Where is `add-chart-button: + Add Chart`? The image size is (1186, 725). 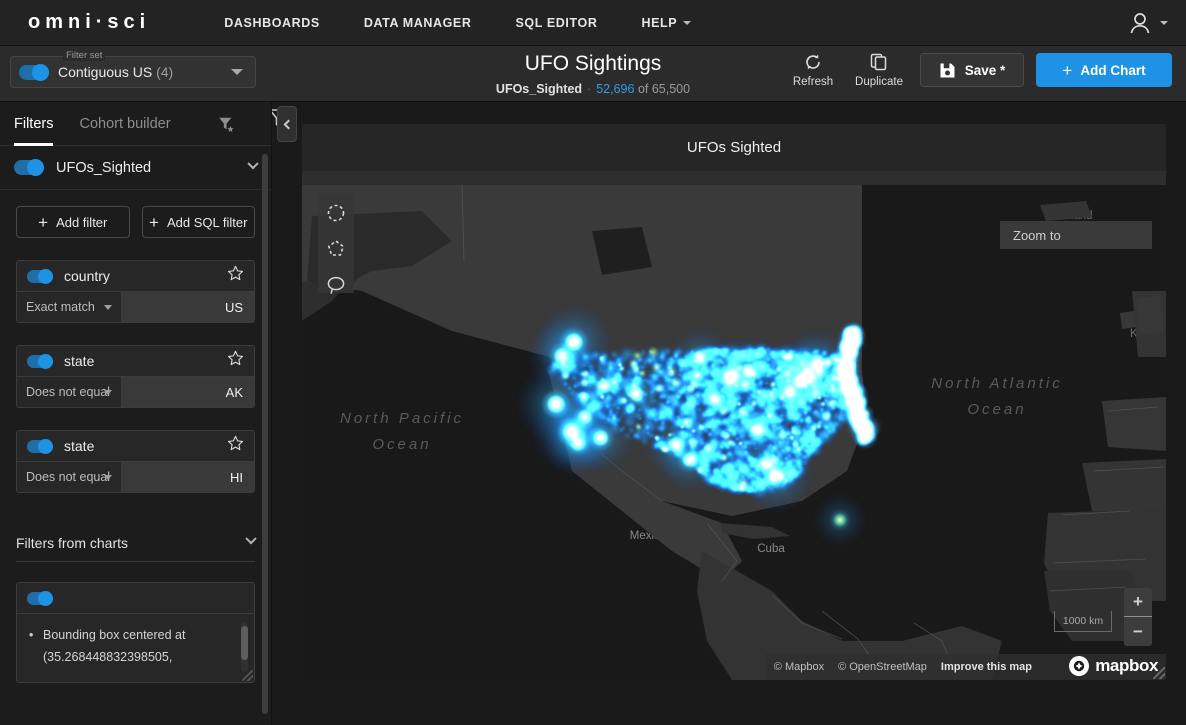
add-chart-button: + Add Chart is located at coordinates (1104, 70).